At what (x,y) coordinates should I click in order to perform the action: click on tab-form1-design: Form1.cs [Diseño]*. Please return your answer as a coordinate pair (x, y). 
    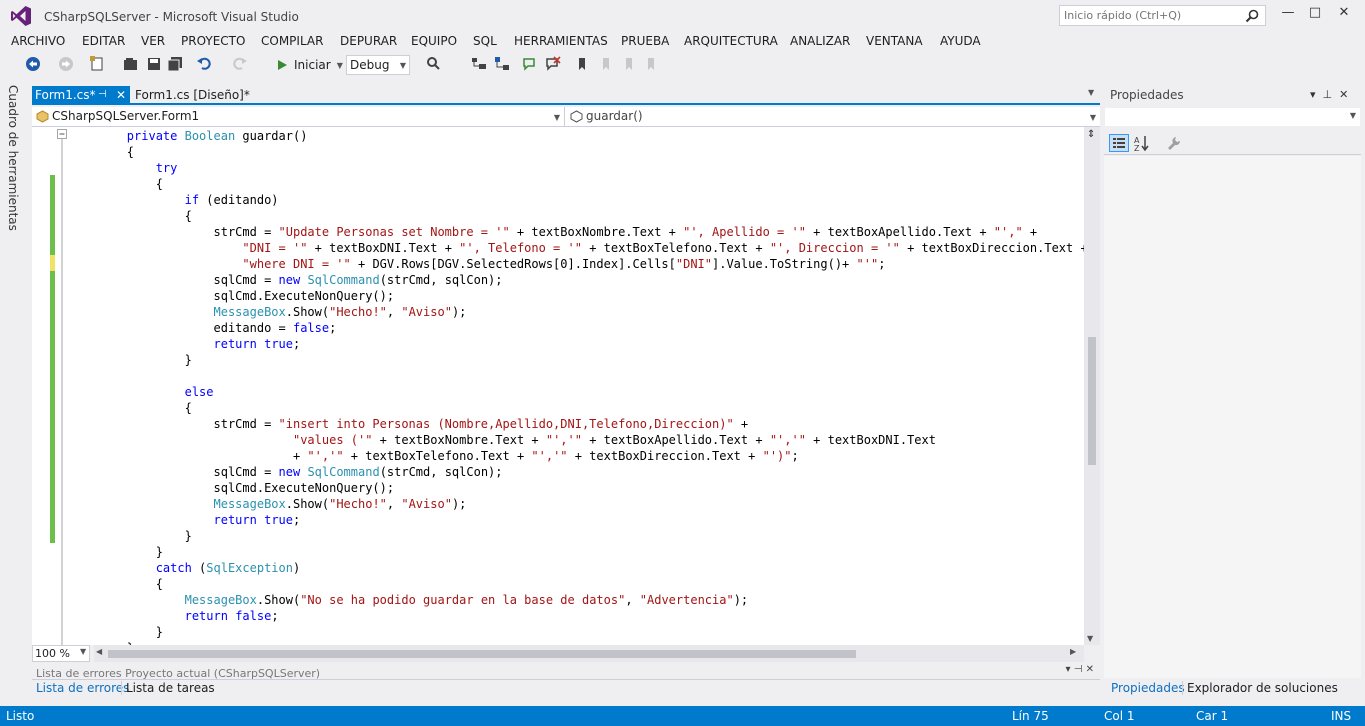
    Looking at the image, I should click on (192, 95).